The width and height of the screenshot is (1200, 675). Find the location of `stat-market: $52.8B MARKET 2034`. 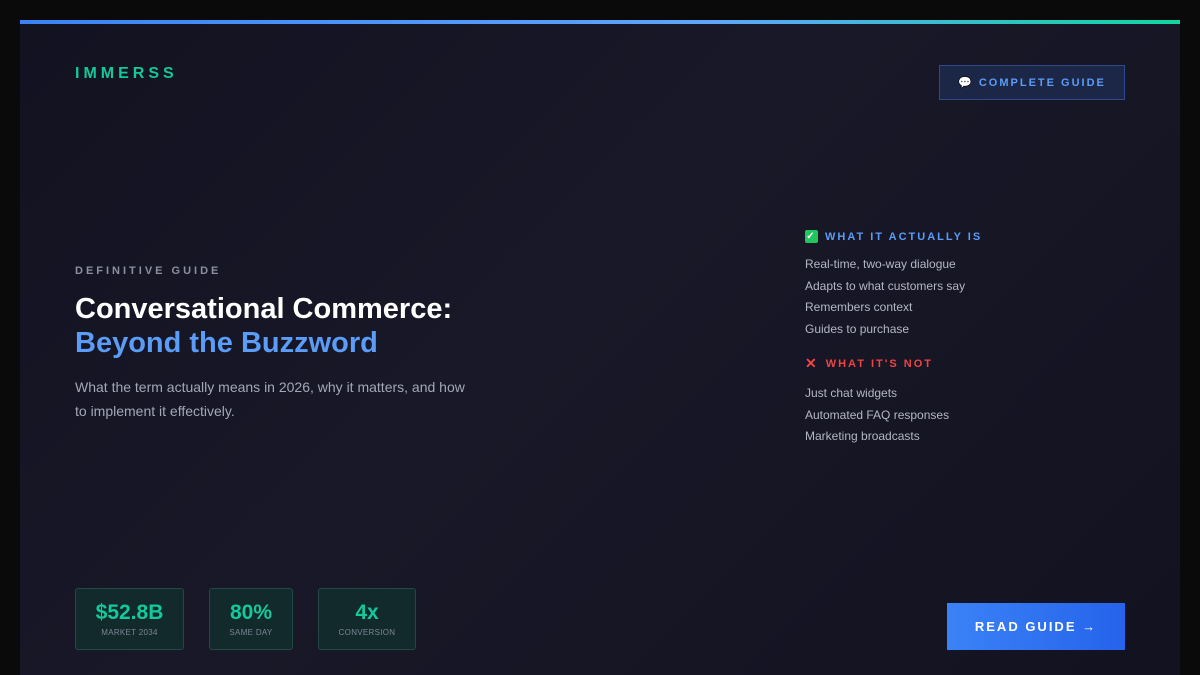

stat-market: $52.8B MARKET 2034 is located at coordinates (129, 619).